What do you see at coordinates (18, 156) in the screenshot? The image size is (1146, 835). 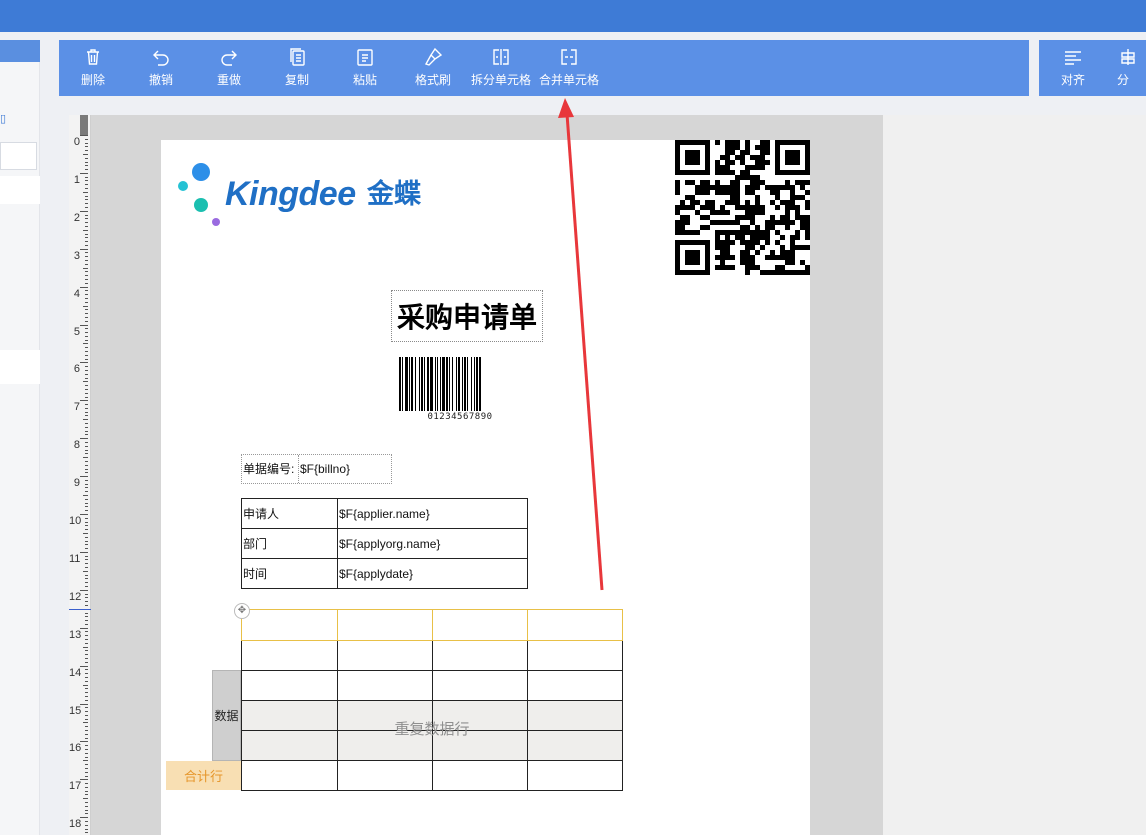 I see `left-panel-search-input` at bounding box center [18, 156].